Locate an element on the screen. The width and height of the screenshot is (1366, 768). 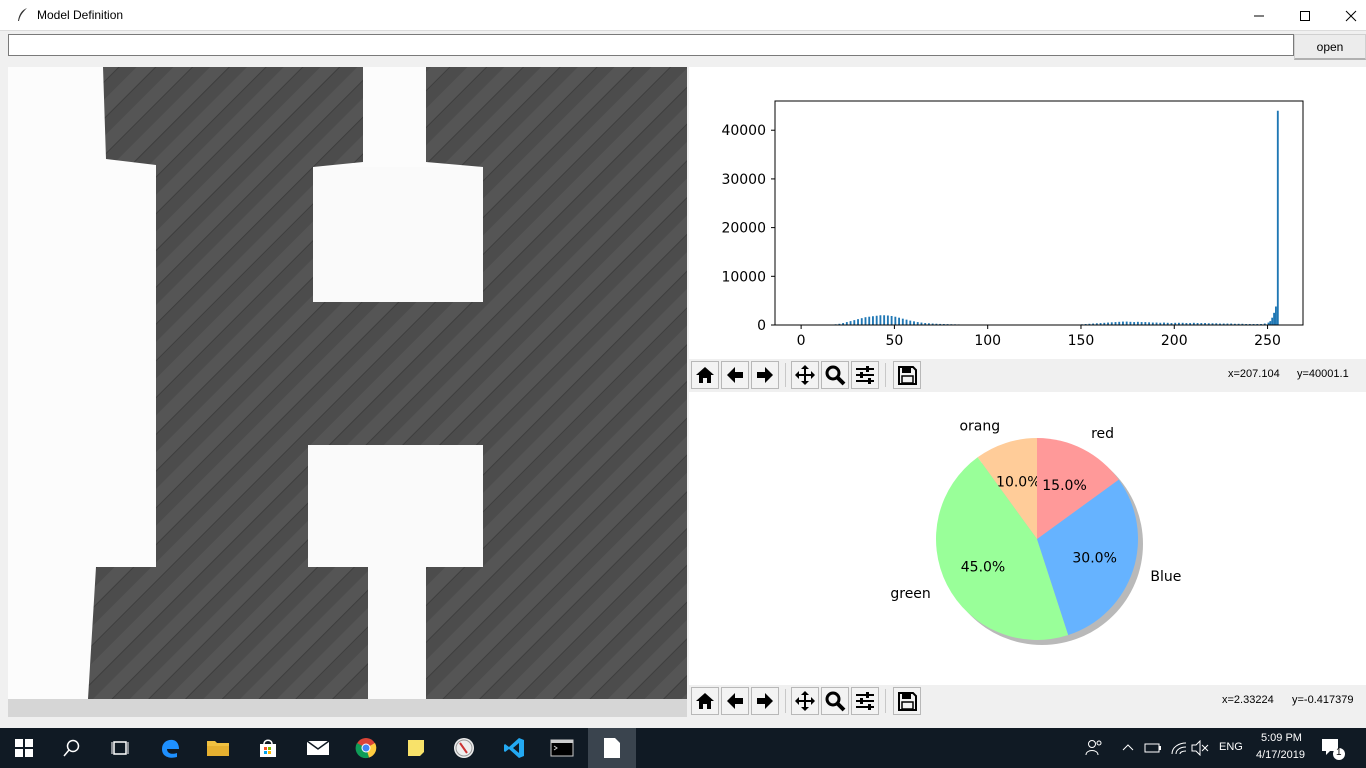
mail-icon is located at coordinates (318, 747).